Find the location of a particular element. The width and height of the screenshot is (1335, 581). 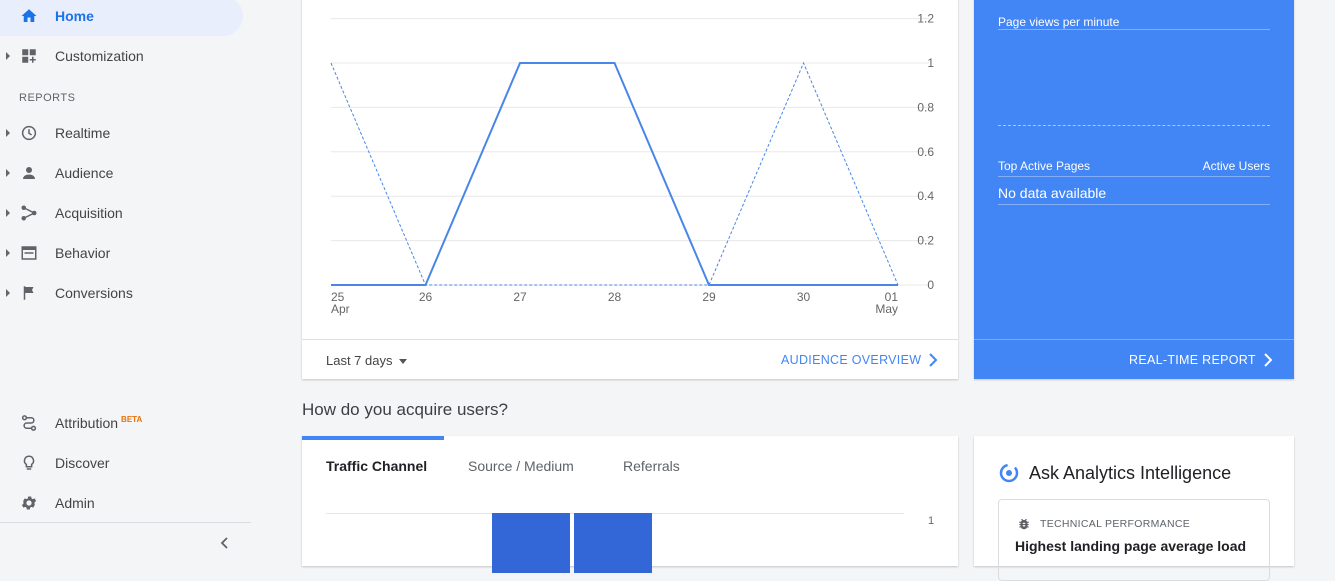

tab-traffic-channel: Traffic Channel is located at coordinates (376, 466).